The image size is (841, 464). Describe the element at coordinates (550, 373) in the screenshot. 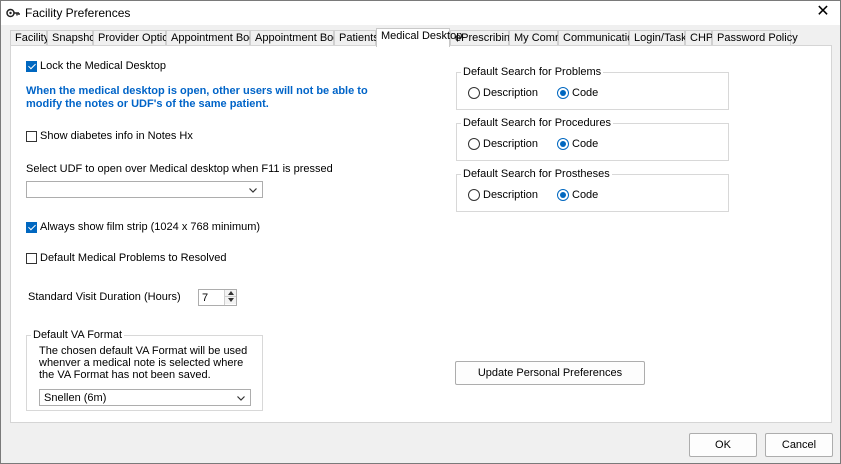

I see `update-personal-preferences-button: Update Personal Preferences` at that location.